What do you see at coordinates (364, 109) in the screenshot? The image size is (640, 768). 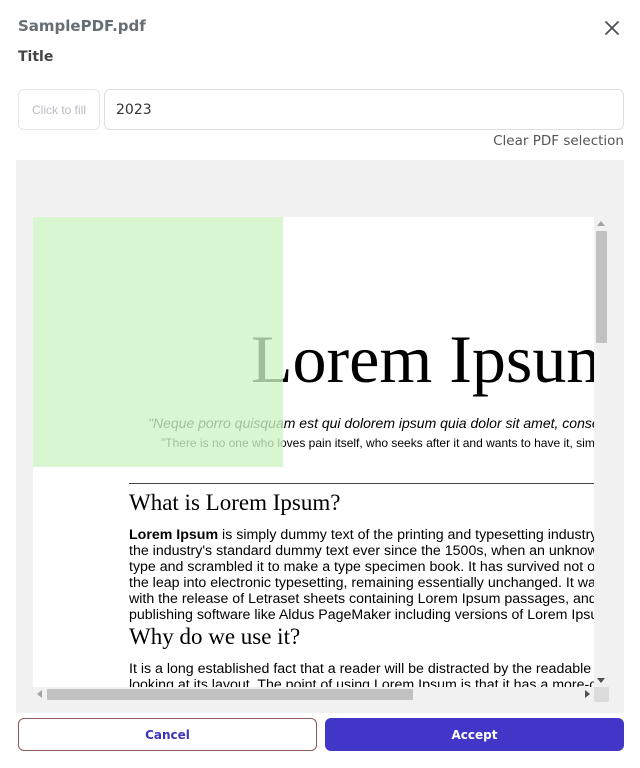 I see `title-input` at bounding box center [364, 109].